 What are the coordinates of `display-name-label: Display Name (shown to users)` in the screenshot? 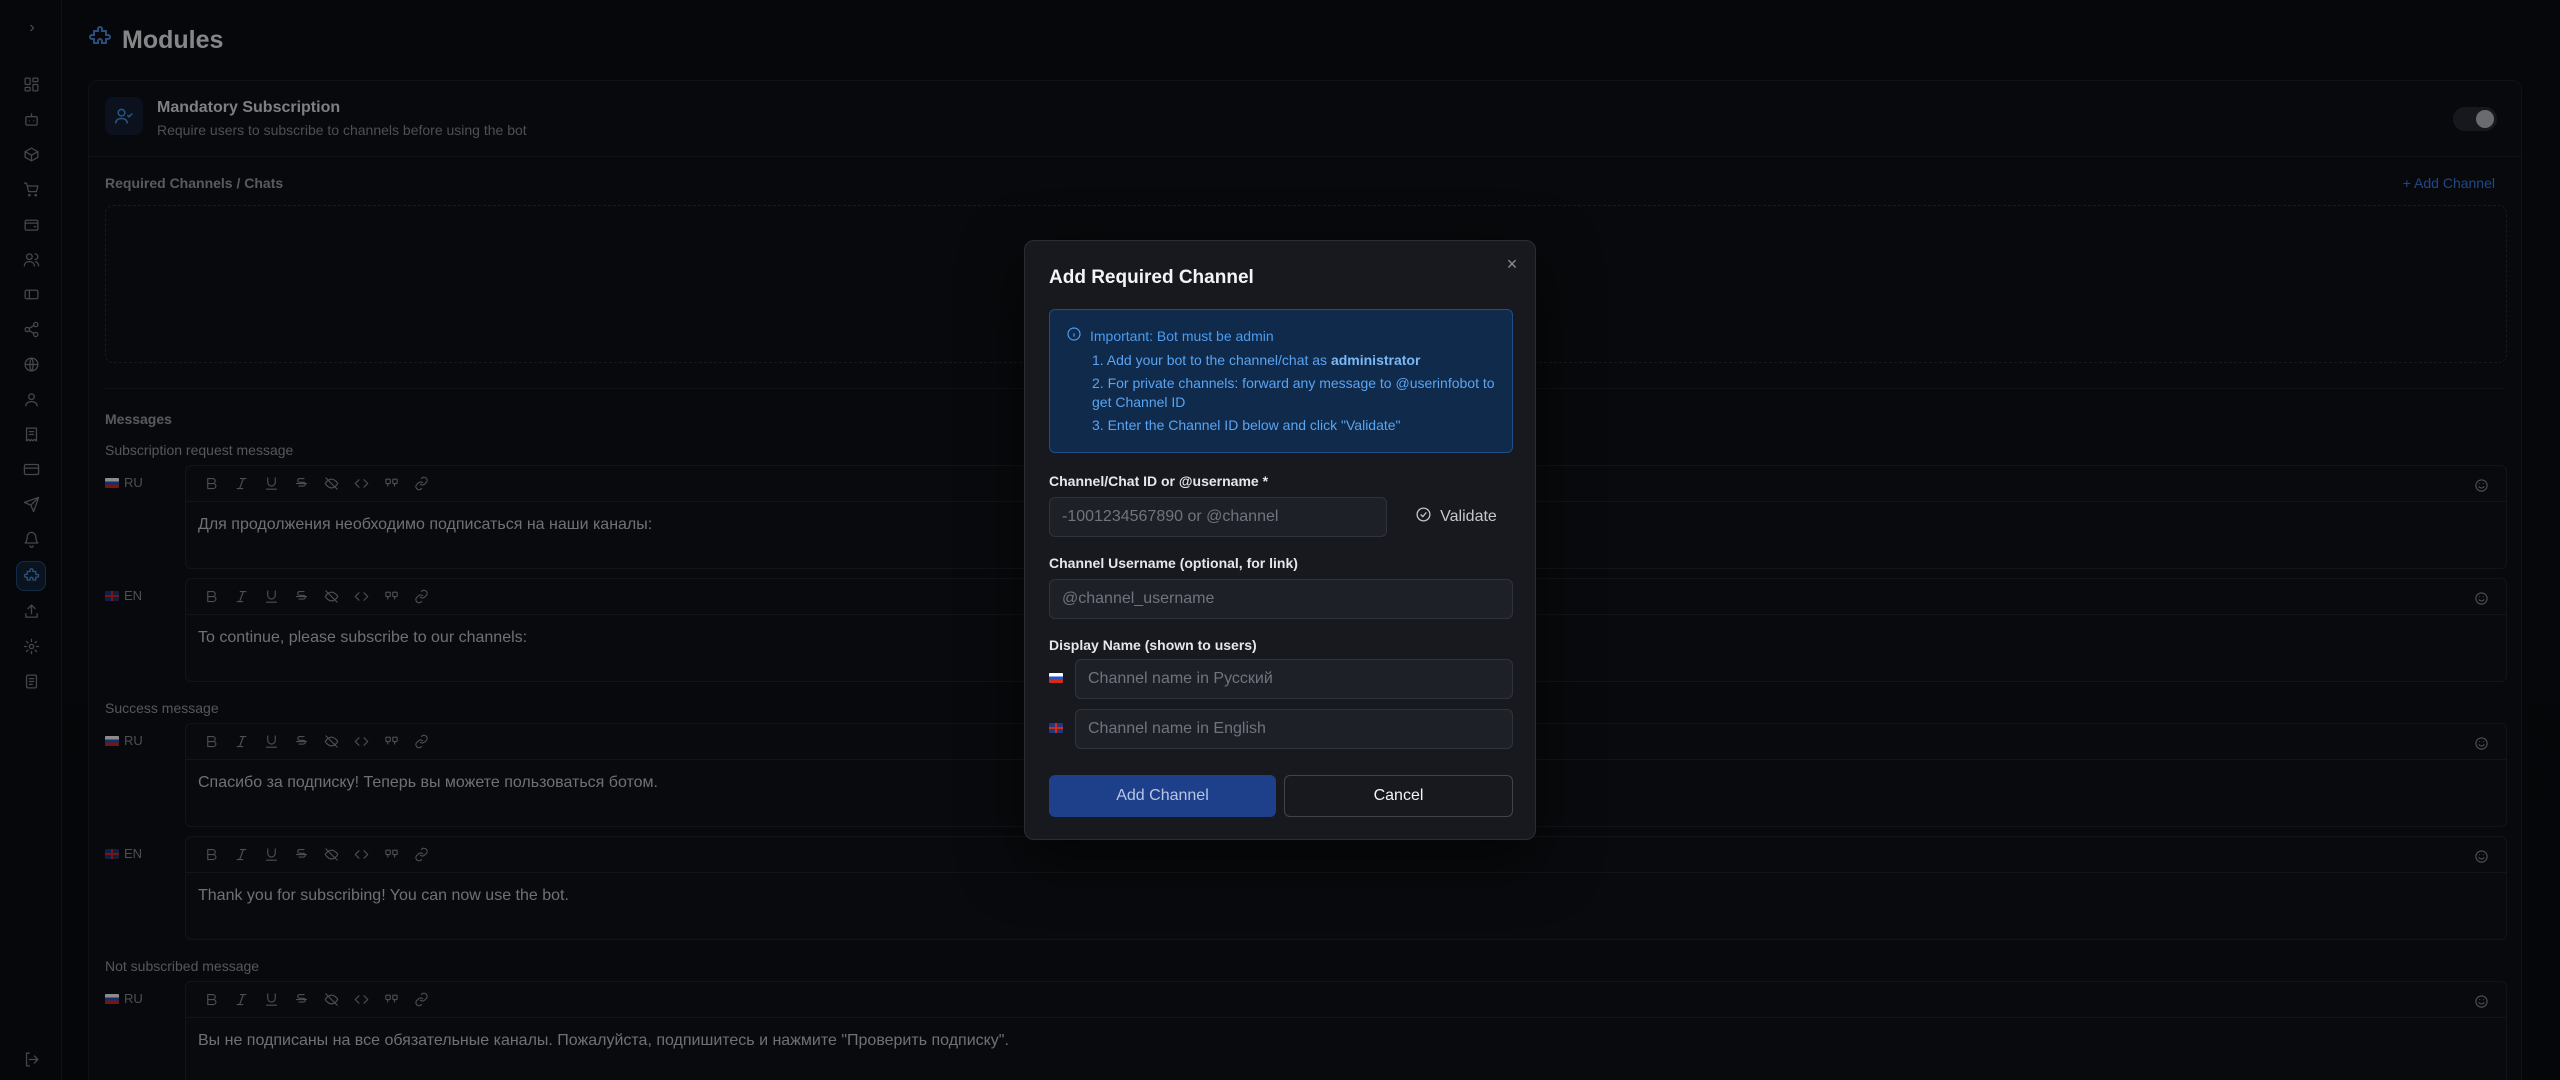 It's located at (1153, 645).